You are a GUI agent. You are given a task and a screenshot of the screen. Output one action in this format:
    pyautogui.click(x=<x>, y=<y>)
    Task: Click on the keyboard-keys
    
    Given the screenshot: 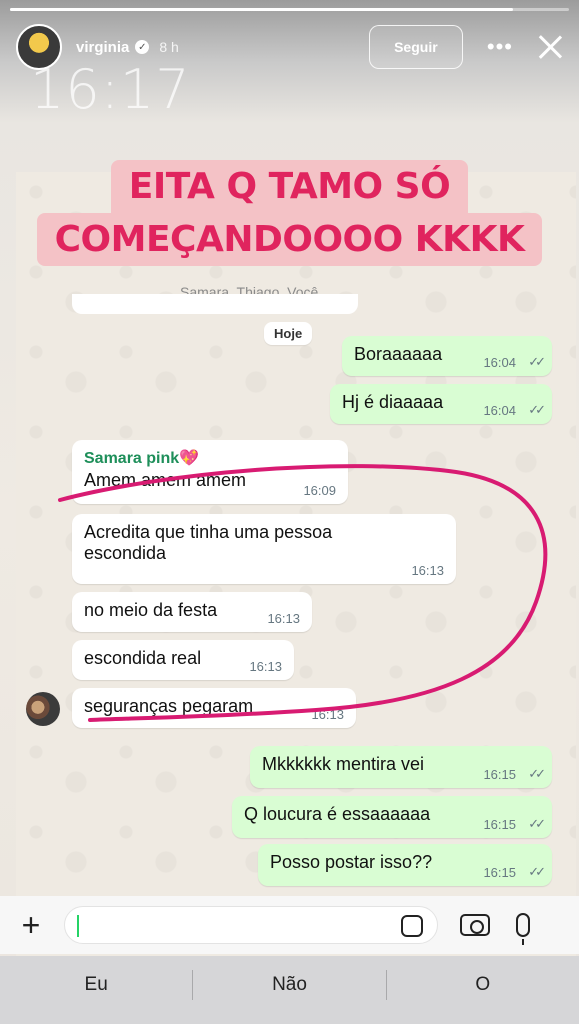 What is the action you would take?
    pyautogui.click(x=289, y=1019)
    